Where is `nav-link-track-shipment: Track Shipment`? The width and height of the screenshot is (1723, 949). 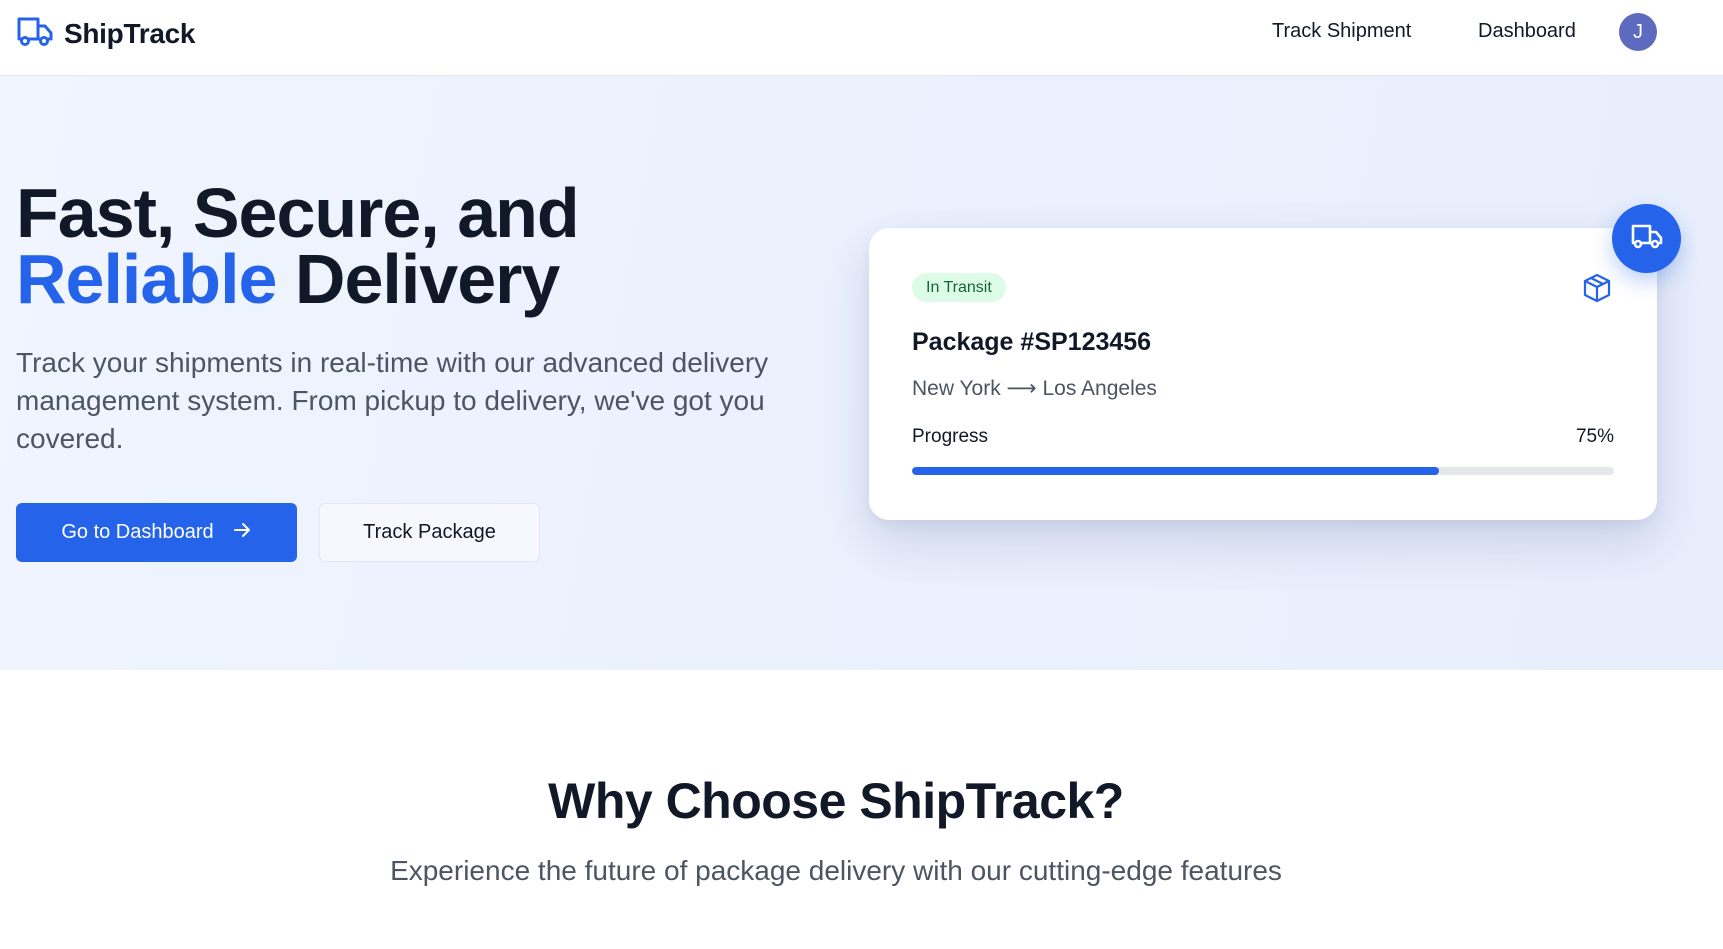
nav-link-track-shipment: Track Shipment is located at coordinates (1341, 31).